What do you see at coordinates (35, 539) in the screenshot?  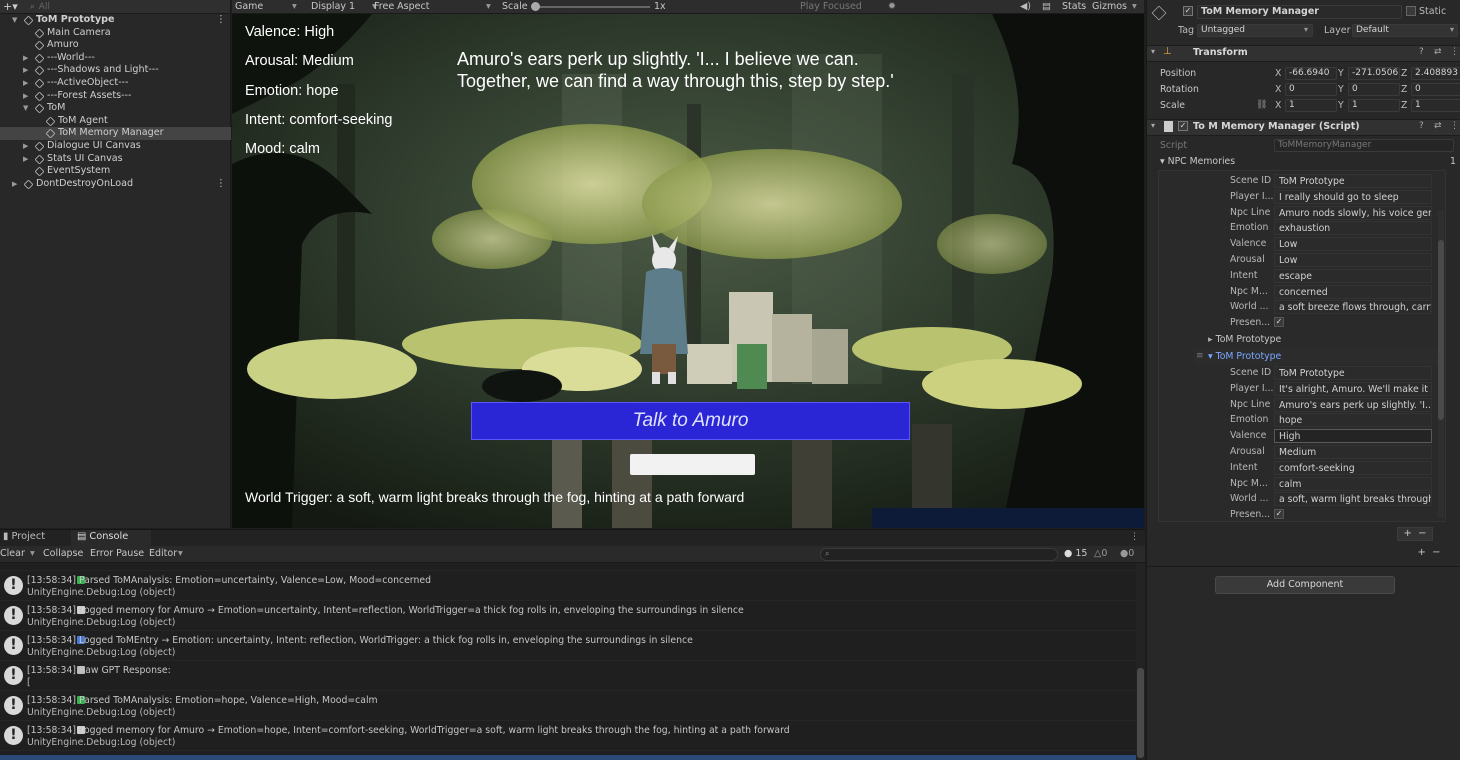 I see `tab-project: ▮ Project` at bounding box center [35, 539].